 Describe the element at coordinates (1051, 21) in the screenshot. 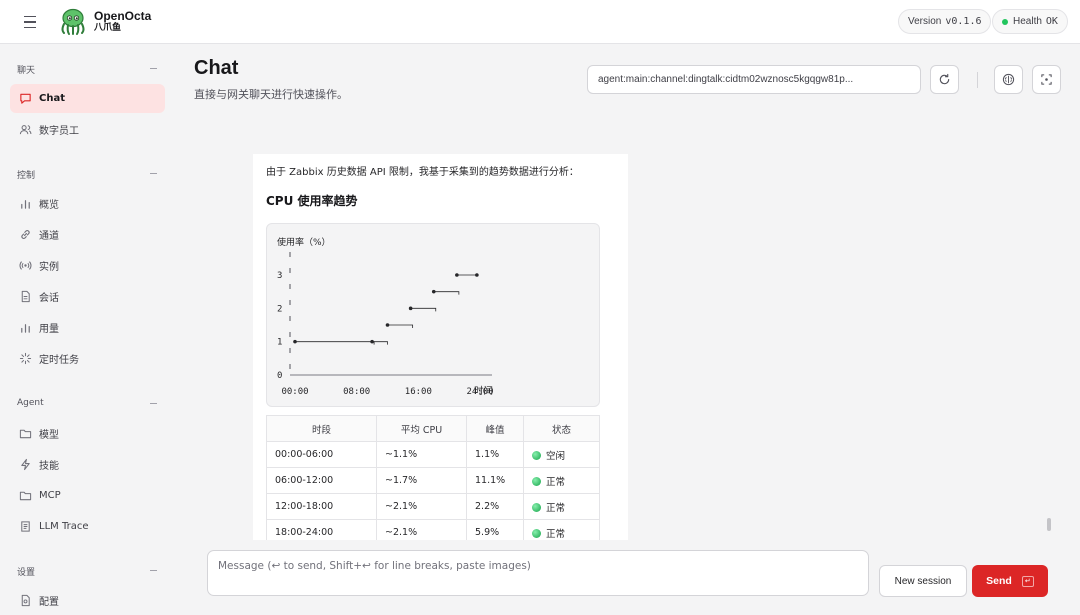

I see `health-value: OK` at that location.